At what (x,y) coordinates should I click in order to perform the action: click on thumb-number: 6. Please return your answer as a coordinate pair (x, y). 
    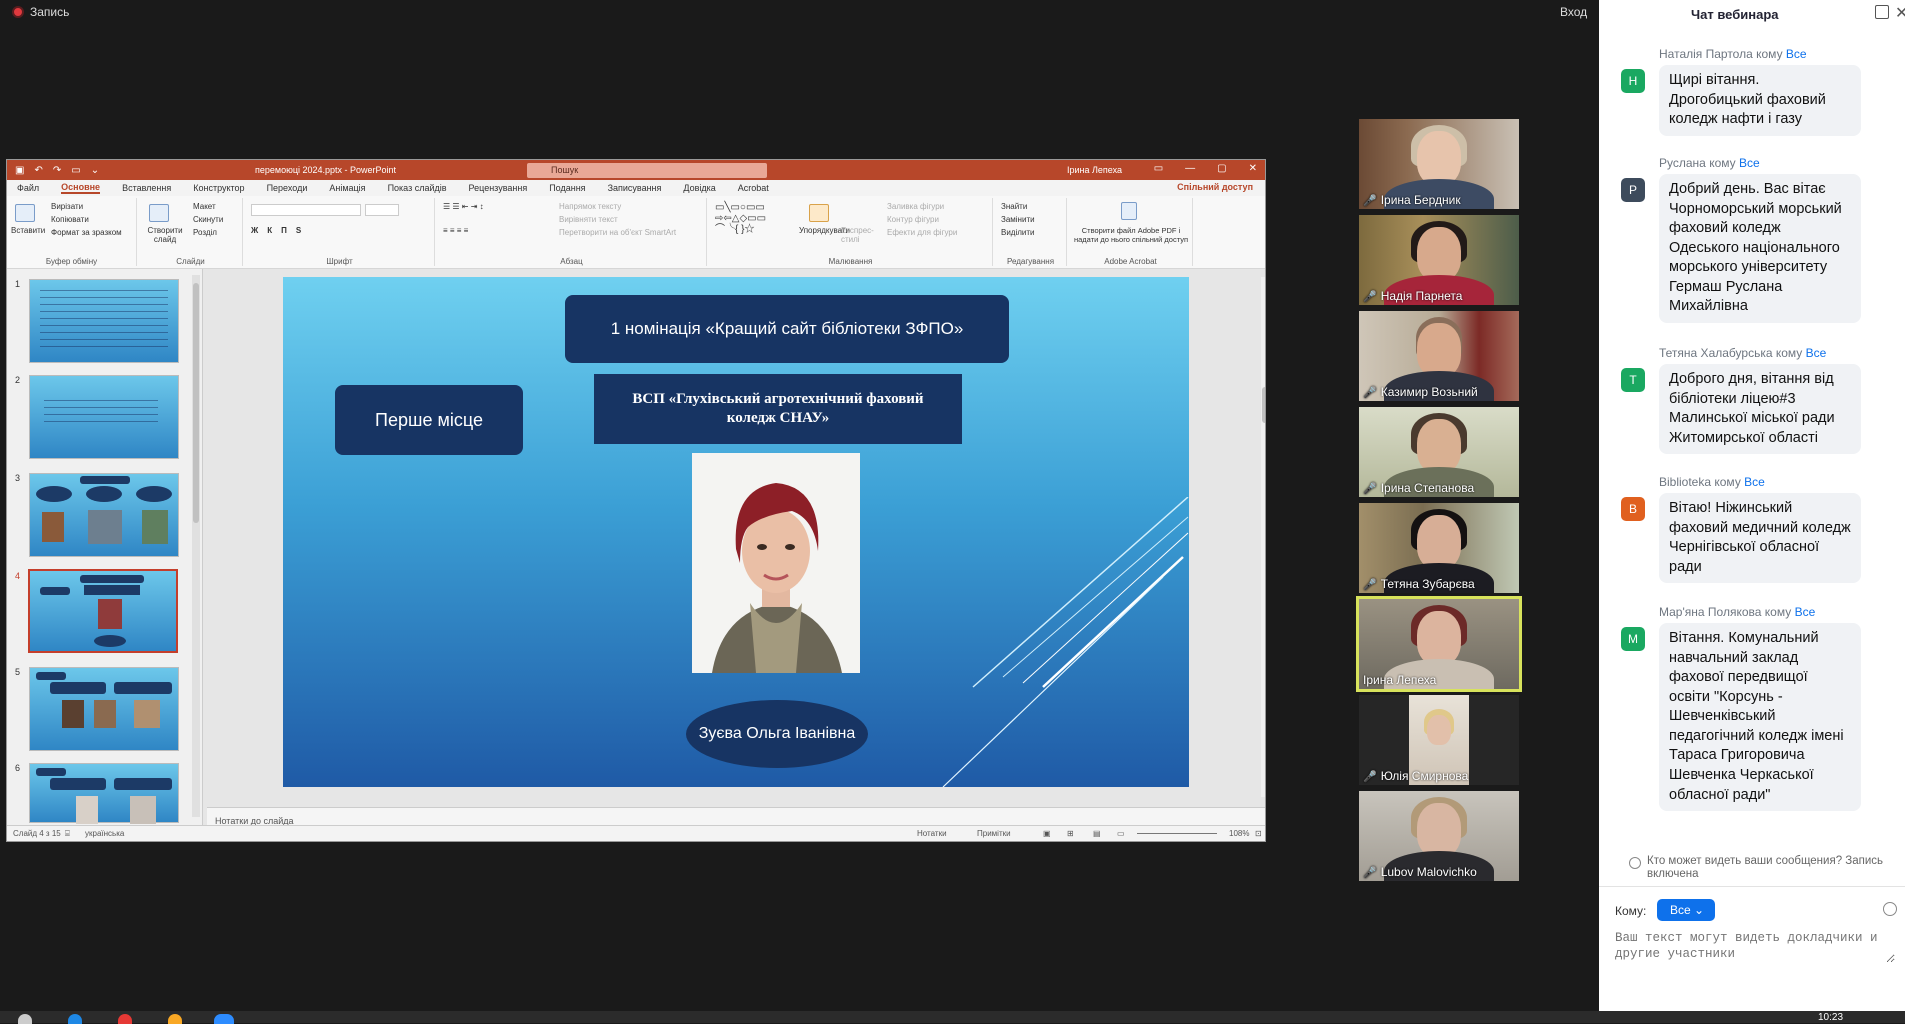
    Looking at the image, I should click on (17, 768).